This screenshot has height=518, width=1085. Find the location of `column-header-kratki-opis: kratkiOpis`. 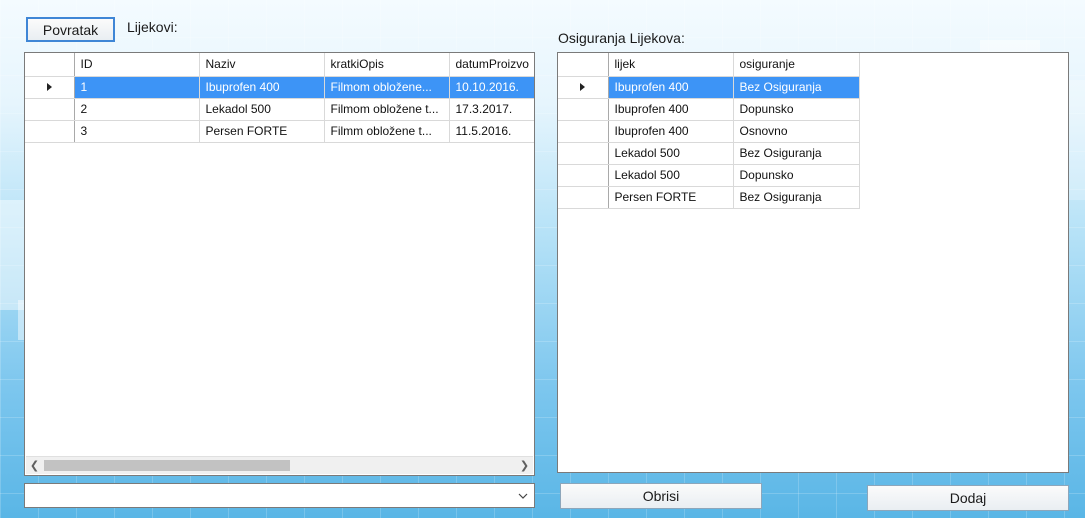

column-header-kratki-opis: kratkiOpis is located at coordinates (387, 65).